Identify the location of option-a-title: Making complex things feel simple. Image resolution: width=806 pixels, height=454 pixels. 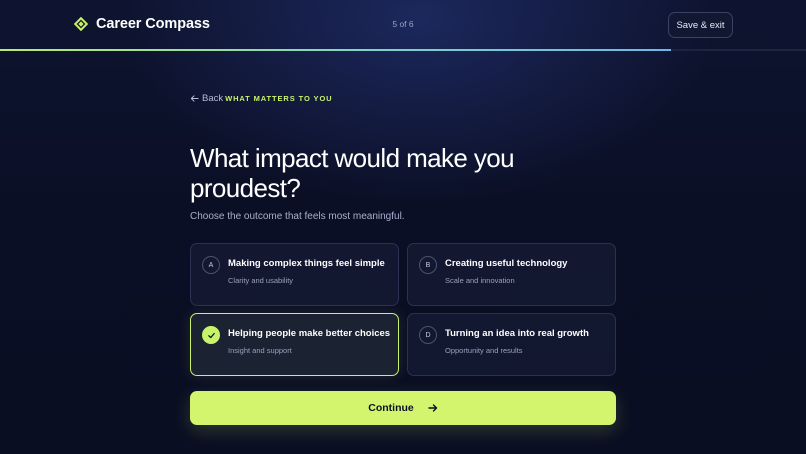
(306, 263).